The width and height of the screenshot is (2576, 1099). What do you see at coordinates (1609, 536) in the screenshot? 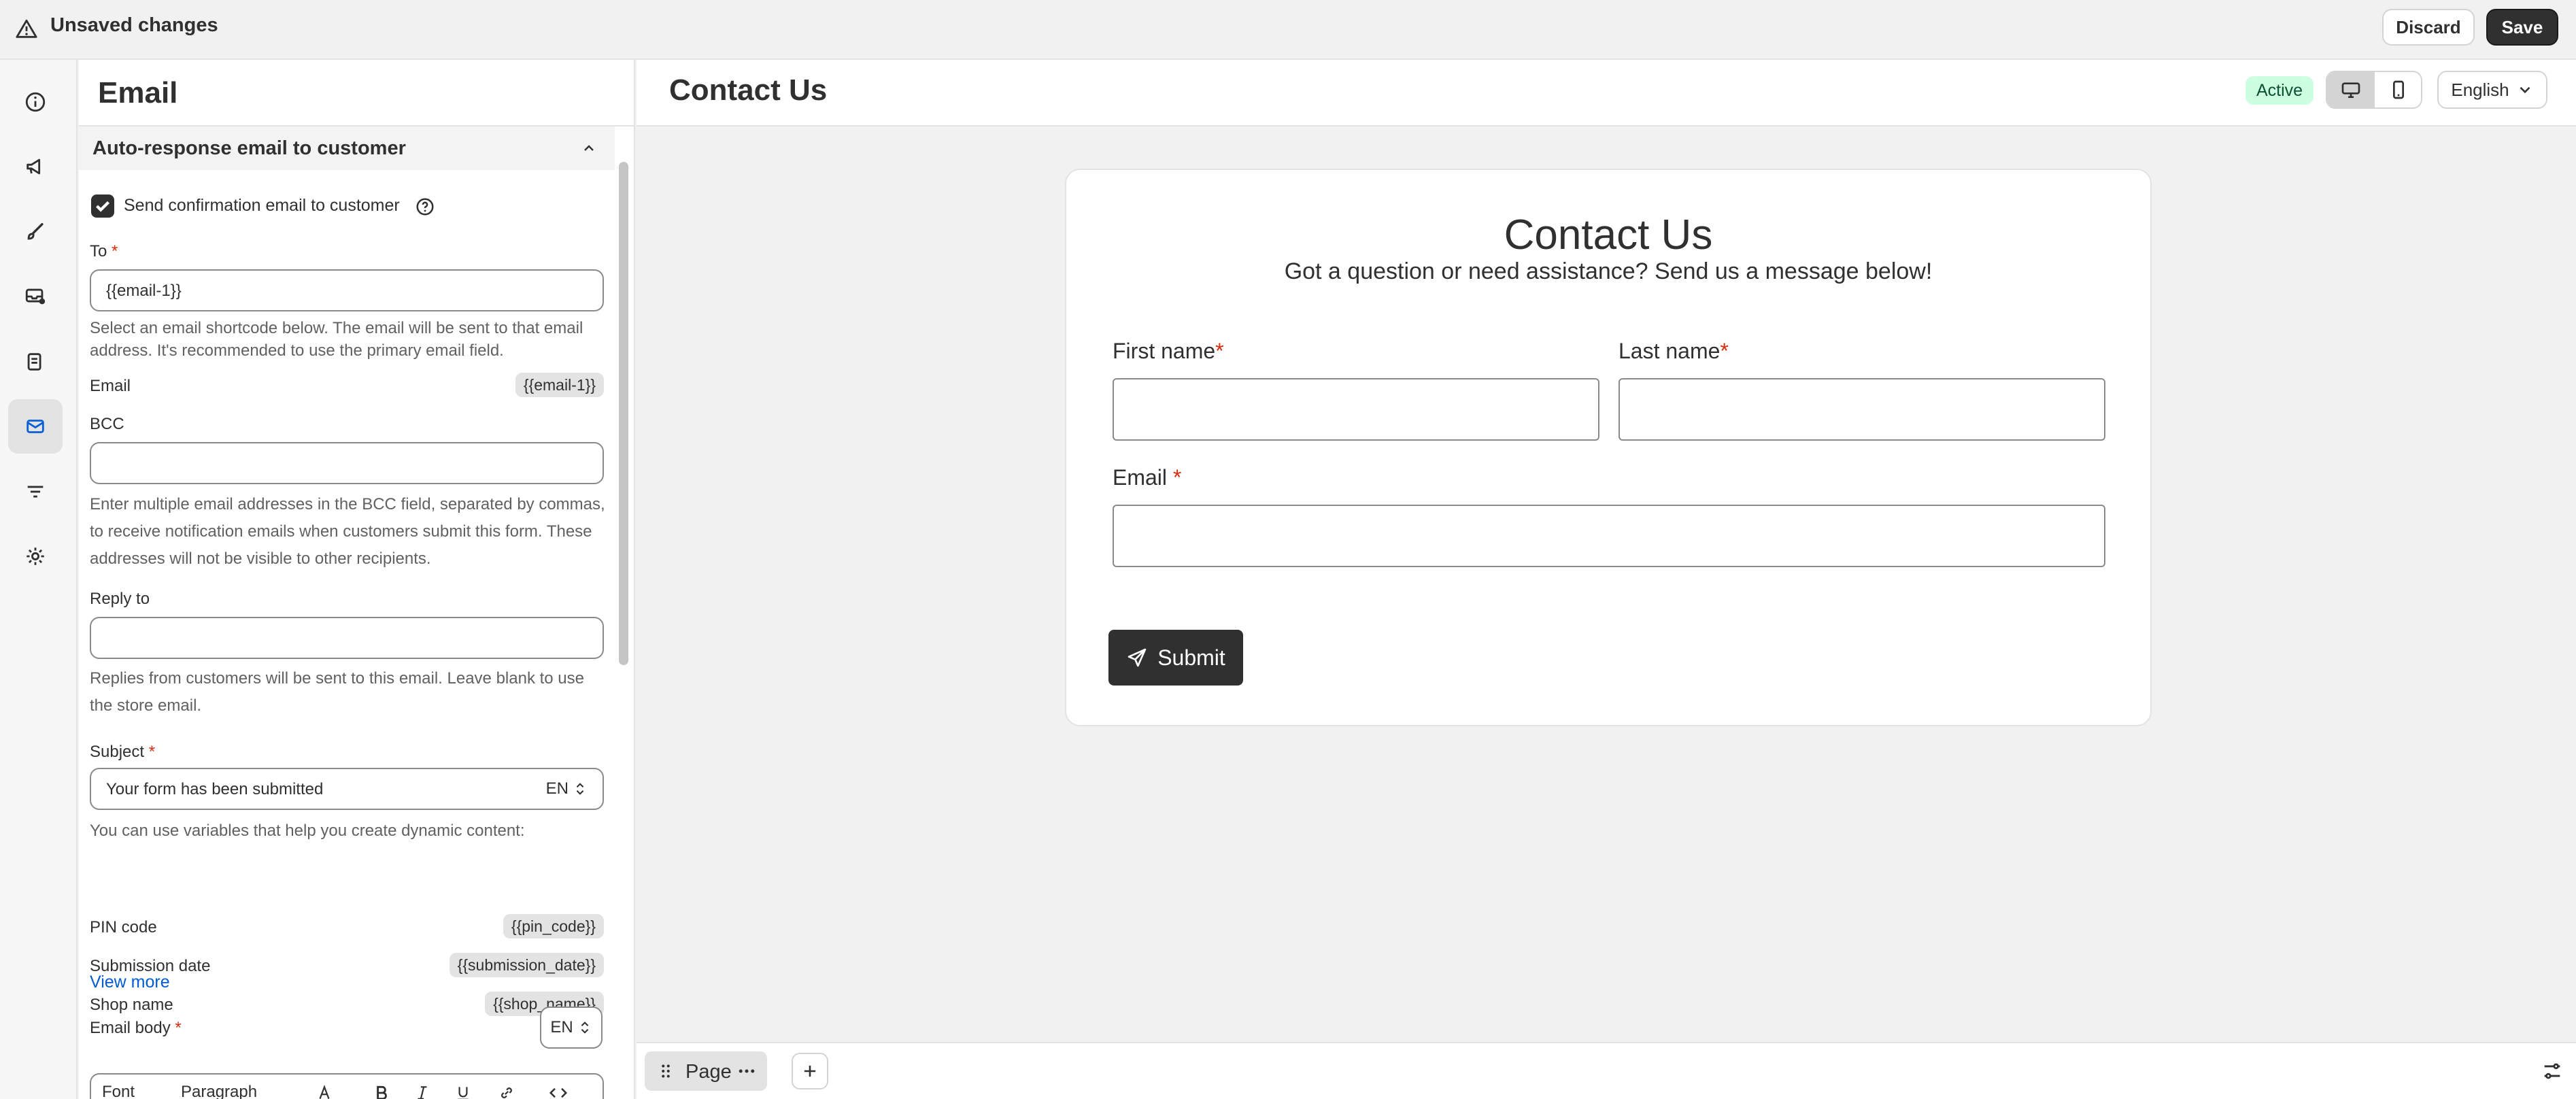
I see `email-input` at bounding box center [1609, 536].